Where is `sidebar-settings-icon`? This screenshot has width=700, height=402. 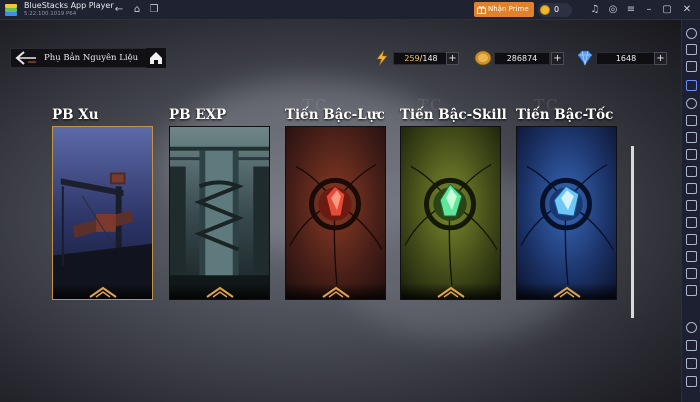
sidebar-settings-icon is located at coordinates (691, 327).